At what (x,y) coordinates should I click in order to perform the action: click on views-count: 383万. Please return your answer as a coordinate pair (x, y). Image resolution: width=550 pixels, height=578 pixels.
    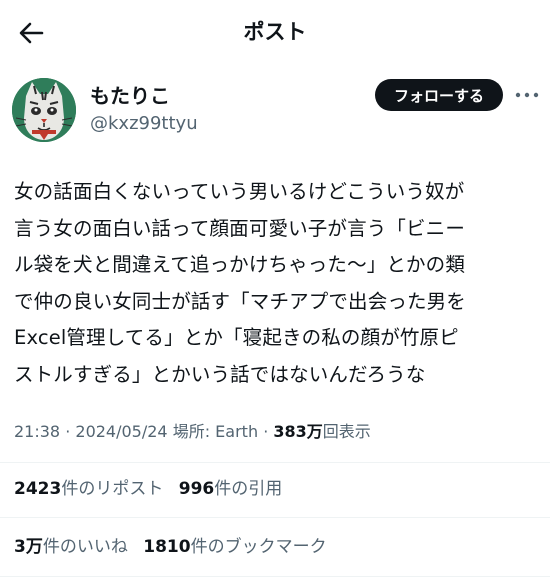
    Looking at the image, I should click on (298, 431).